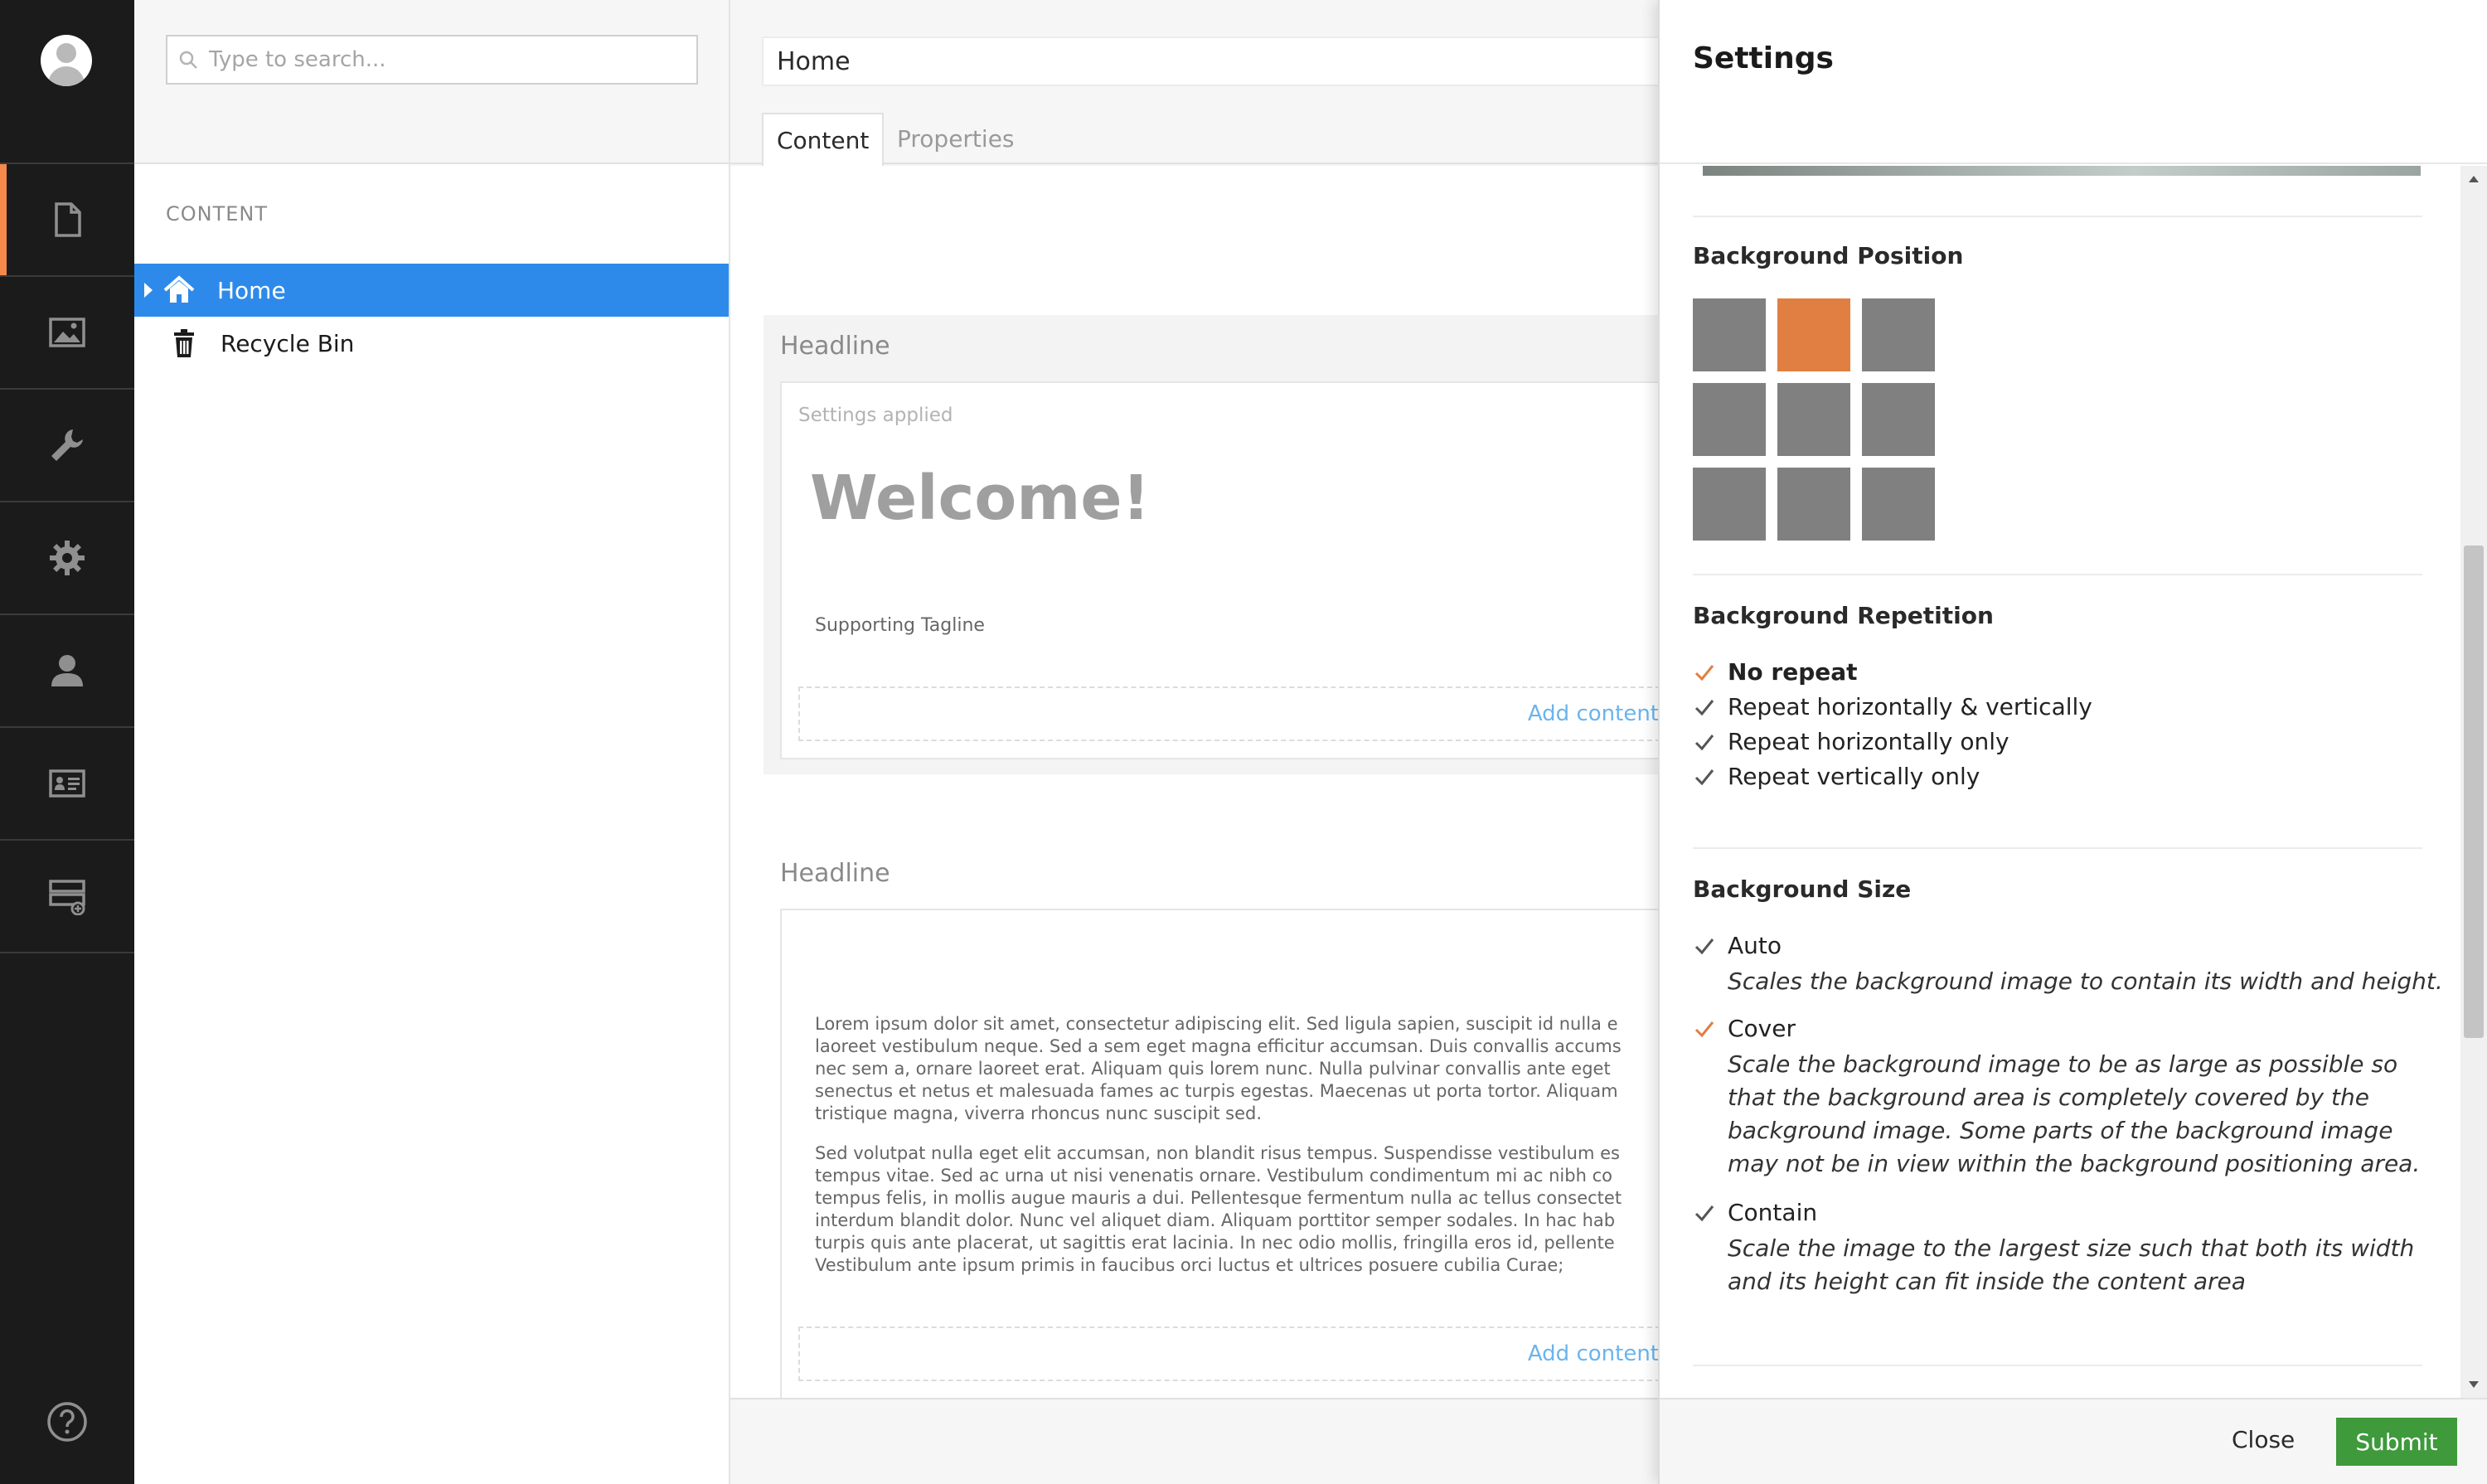 Image resolution: width=2487 pixels, height=1484 pixels. What do you see at coordinates (1854, 776) in the screenshot?
I see `option-label: Repeat vertically only` at bounding box center [1854, 776].